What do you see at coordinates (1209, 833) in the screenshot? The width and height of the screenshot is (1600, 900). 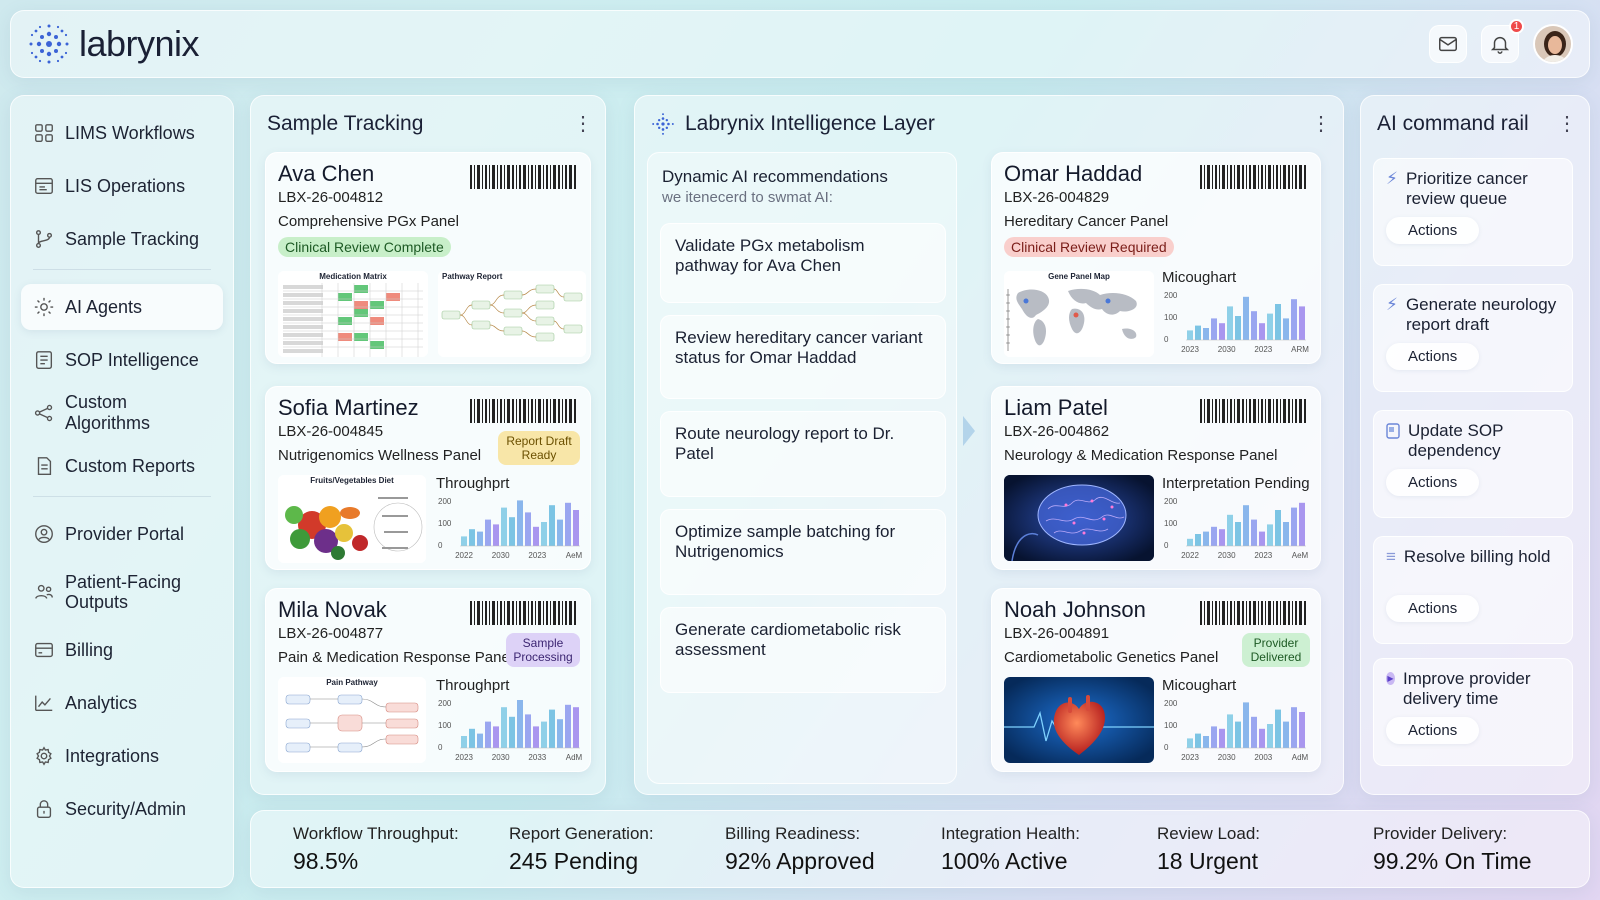 I see `stat-label: Review Load:` at bounding box center [1209, 833].